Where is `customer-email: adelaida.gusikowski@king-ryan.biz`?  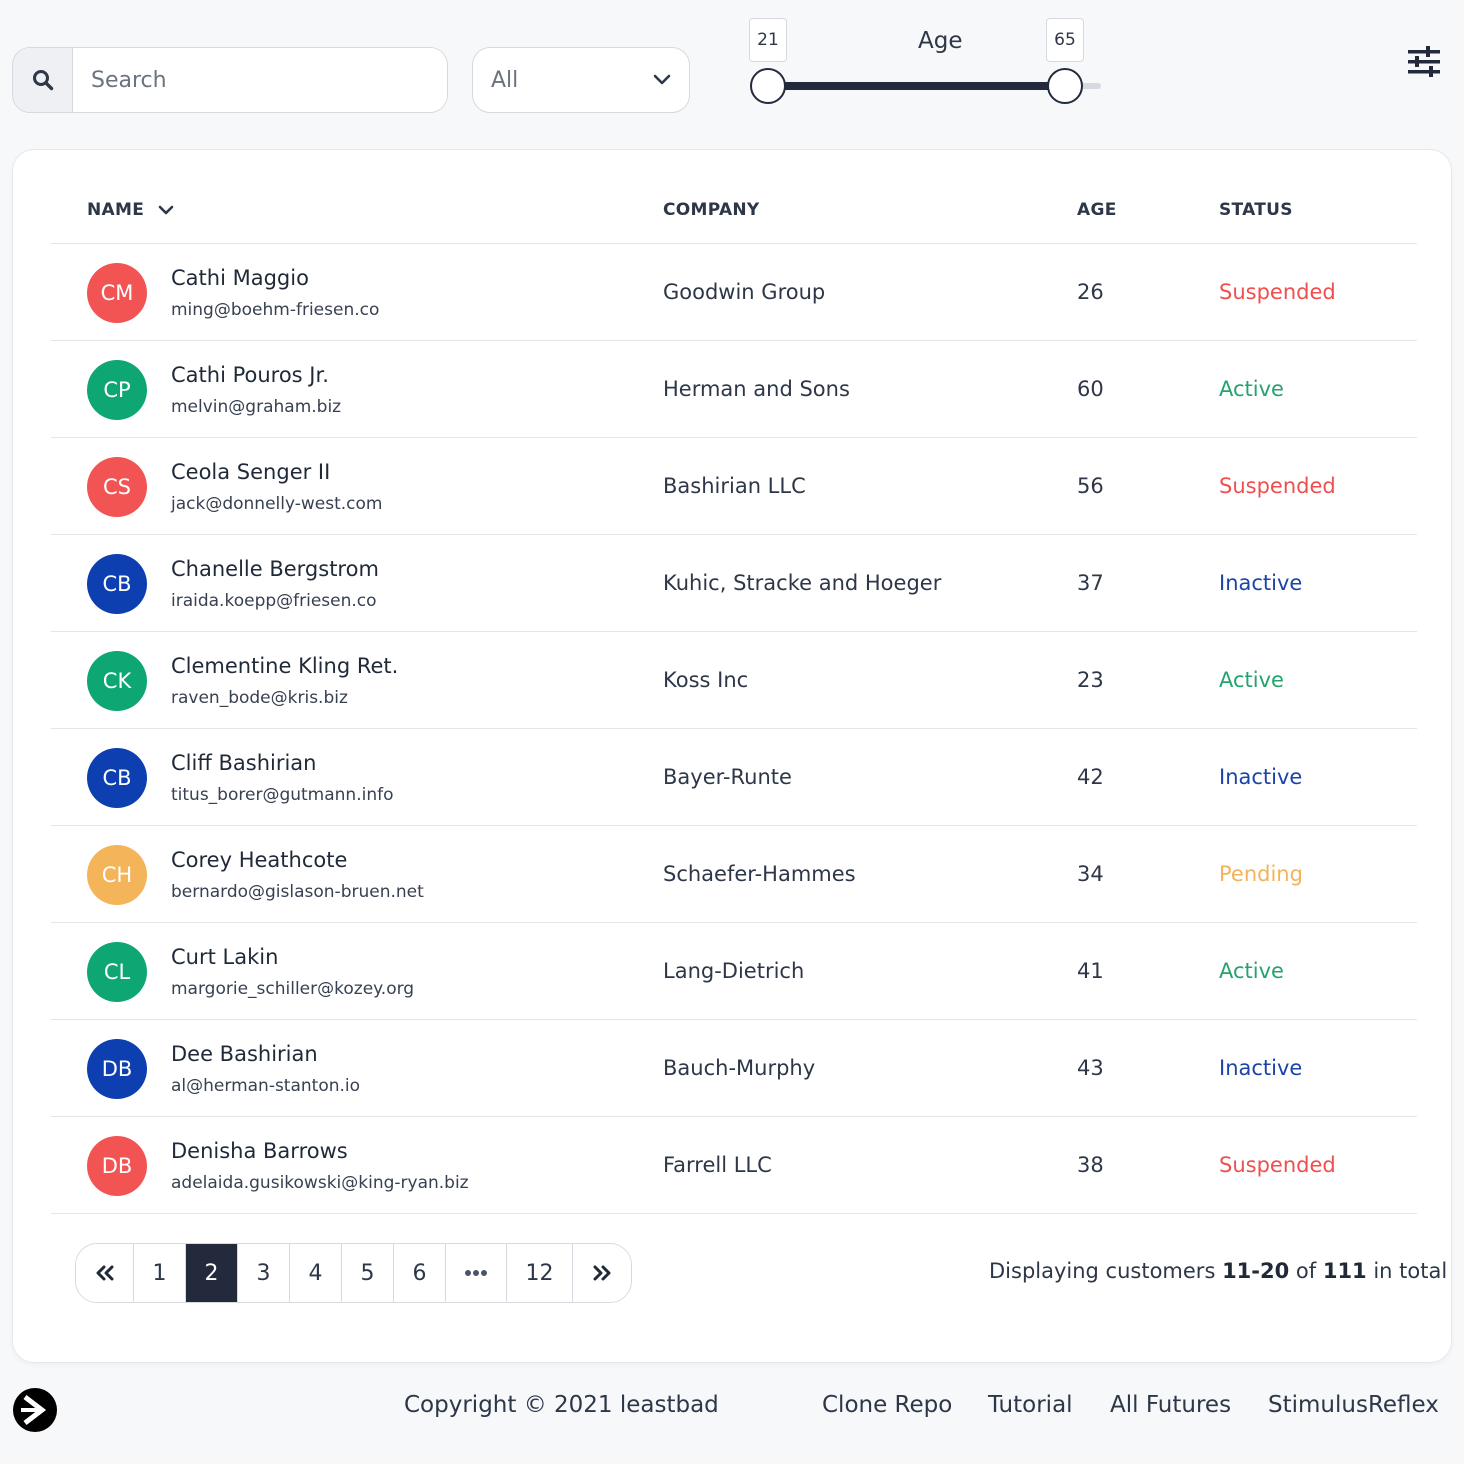
customer-email: adelaida.gusikowski@king-ryan.biz is located at coordinates (320, 1183).